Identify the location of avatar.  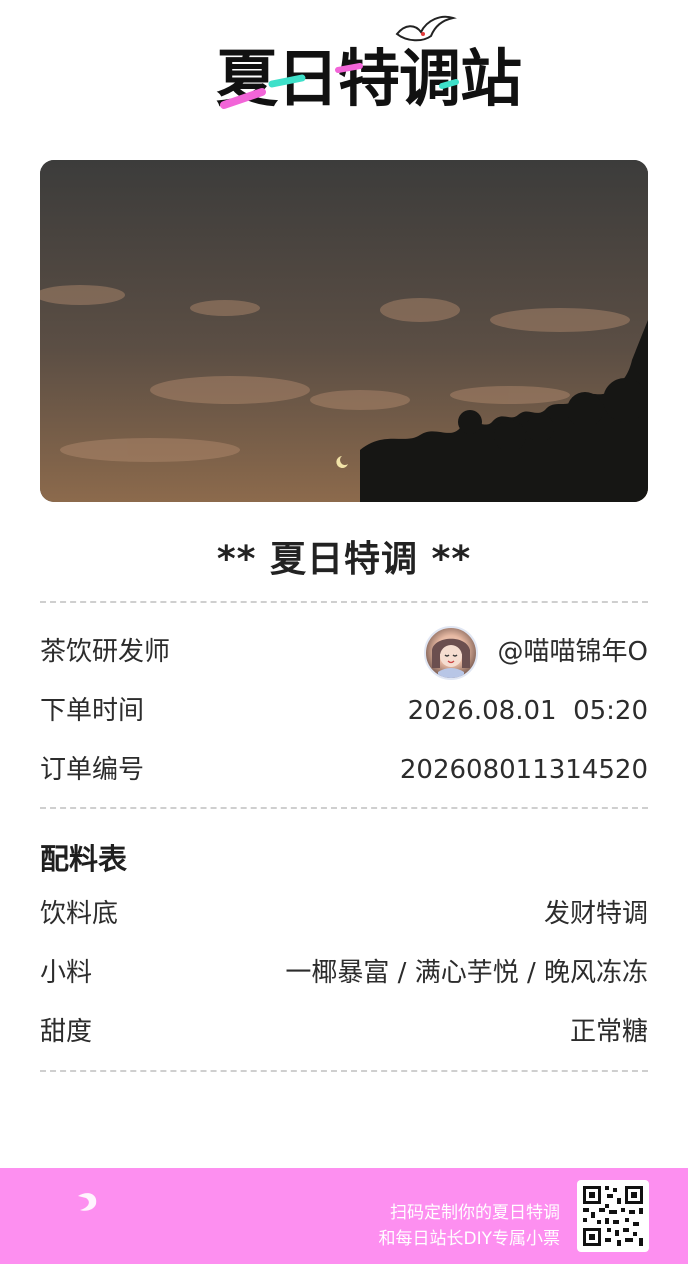
(451, 653).